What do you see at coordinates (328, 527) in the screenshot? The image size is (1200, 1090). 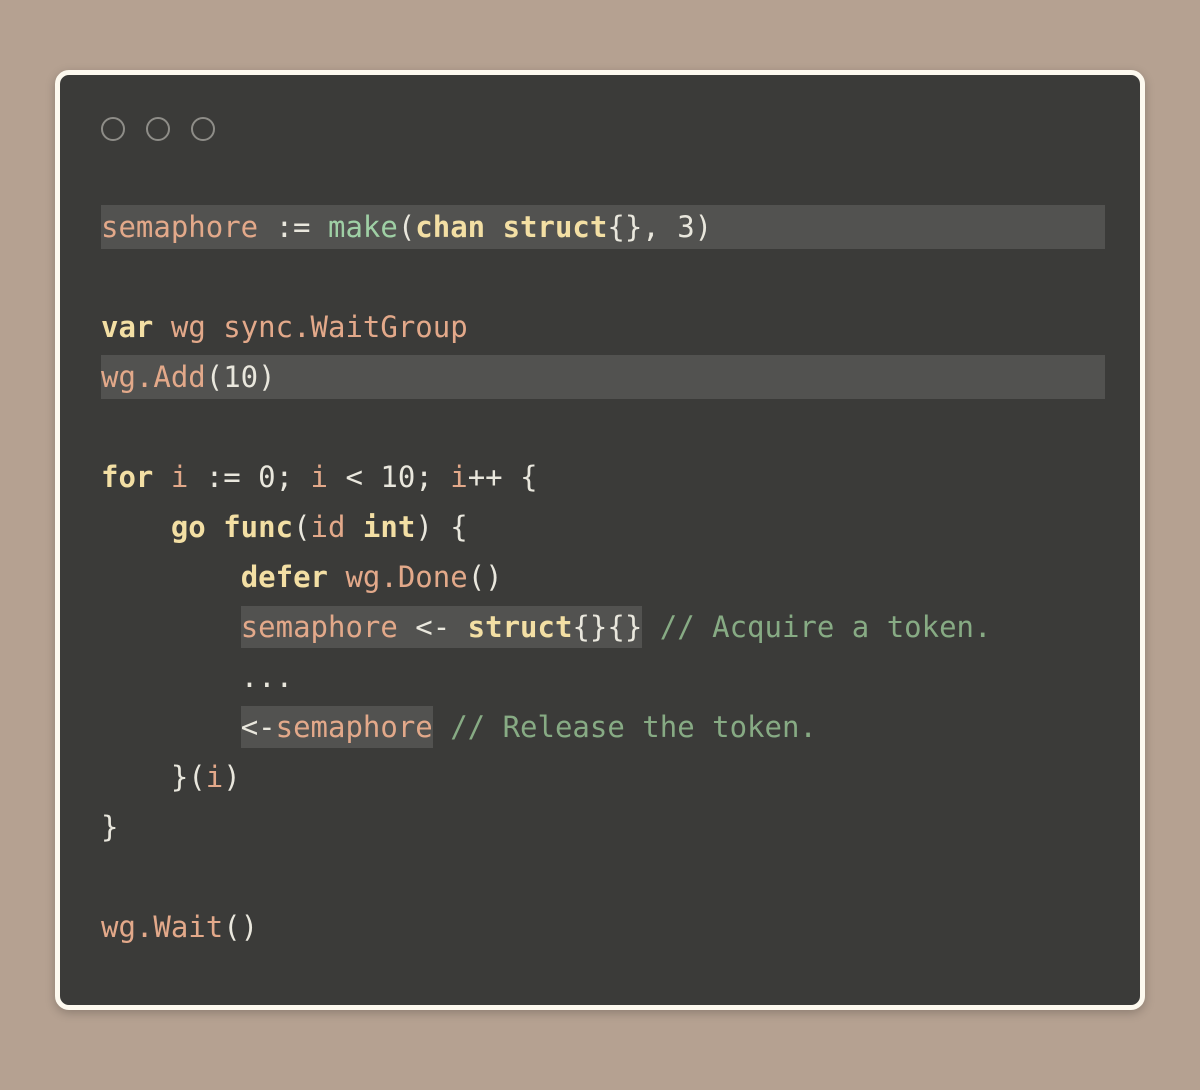 I see `code-token: id` at bounding box center [328, 527].